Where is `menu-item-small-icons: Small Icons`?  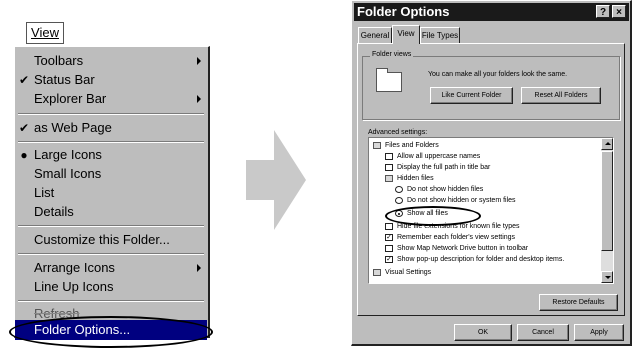 menu-item-small-icons: Small Icons is located at coordinates (111, 174).